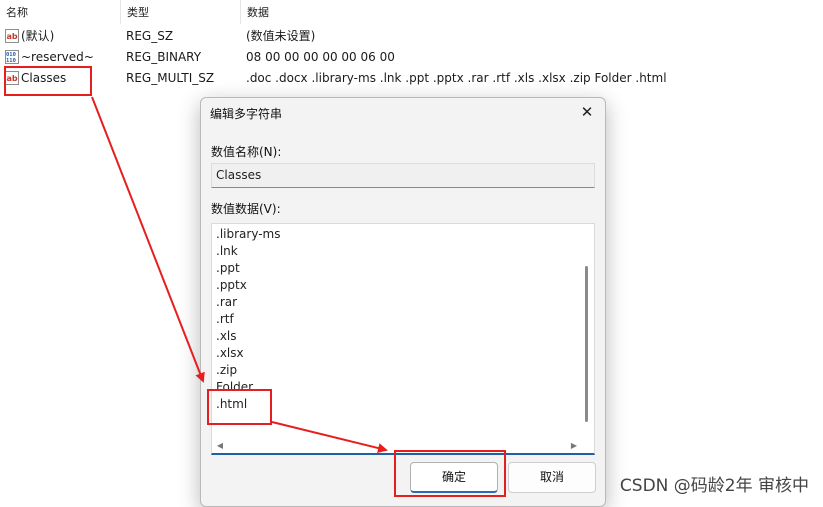 Image resolution: width=823 pixels, height=507 pixels. What do you see at coordinates (225, 319) in the screenshot?
I see `value-data-line: .rtf` at bounding box center [225, 319].